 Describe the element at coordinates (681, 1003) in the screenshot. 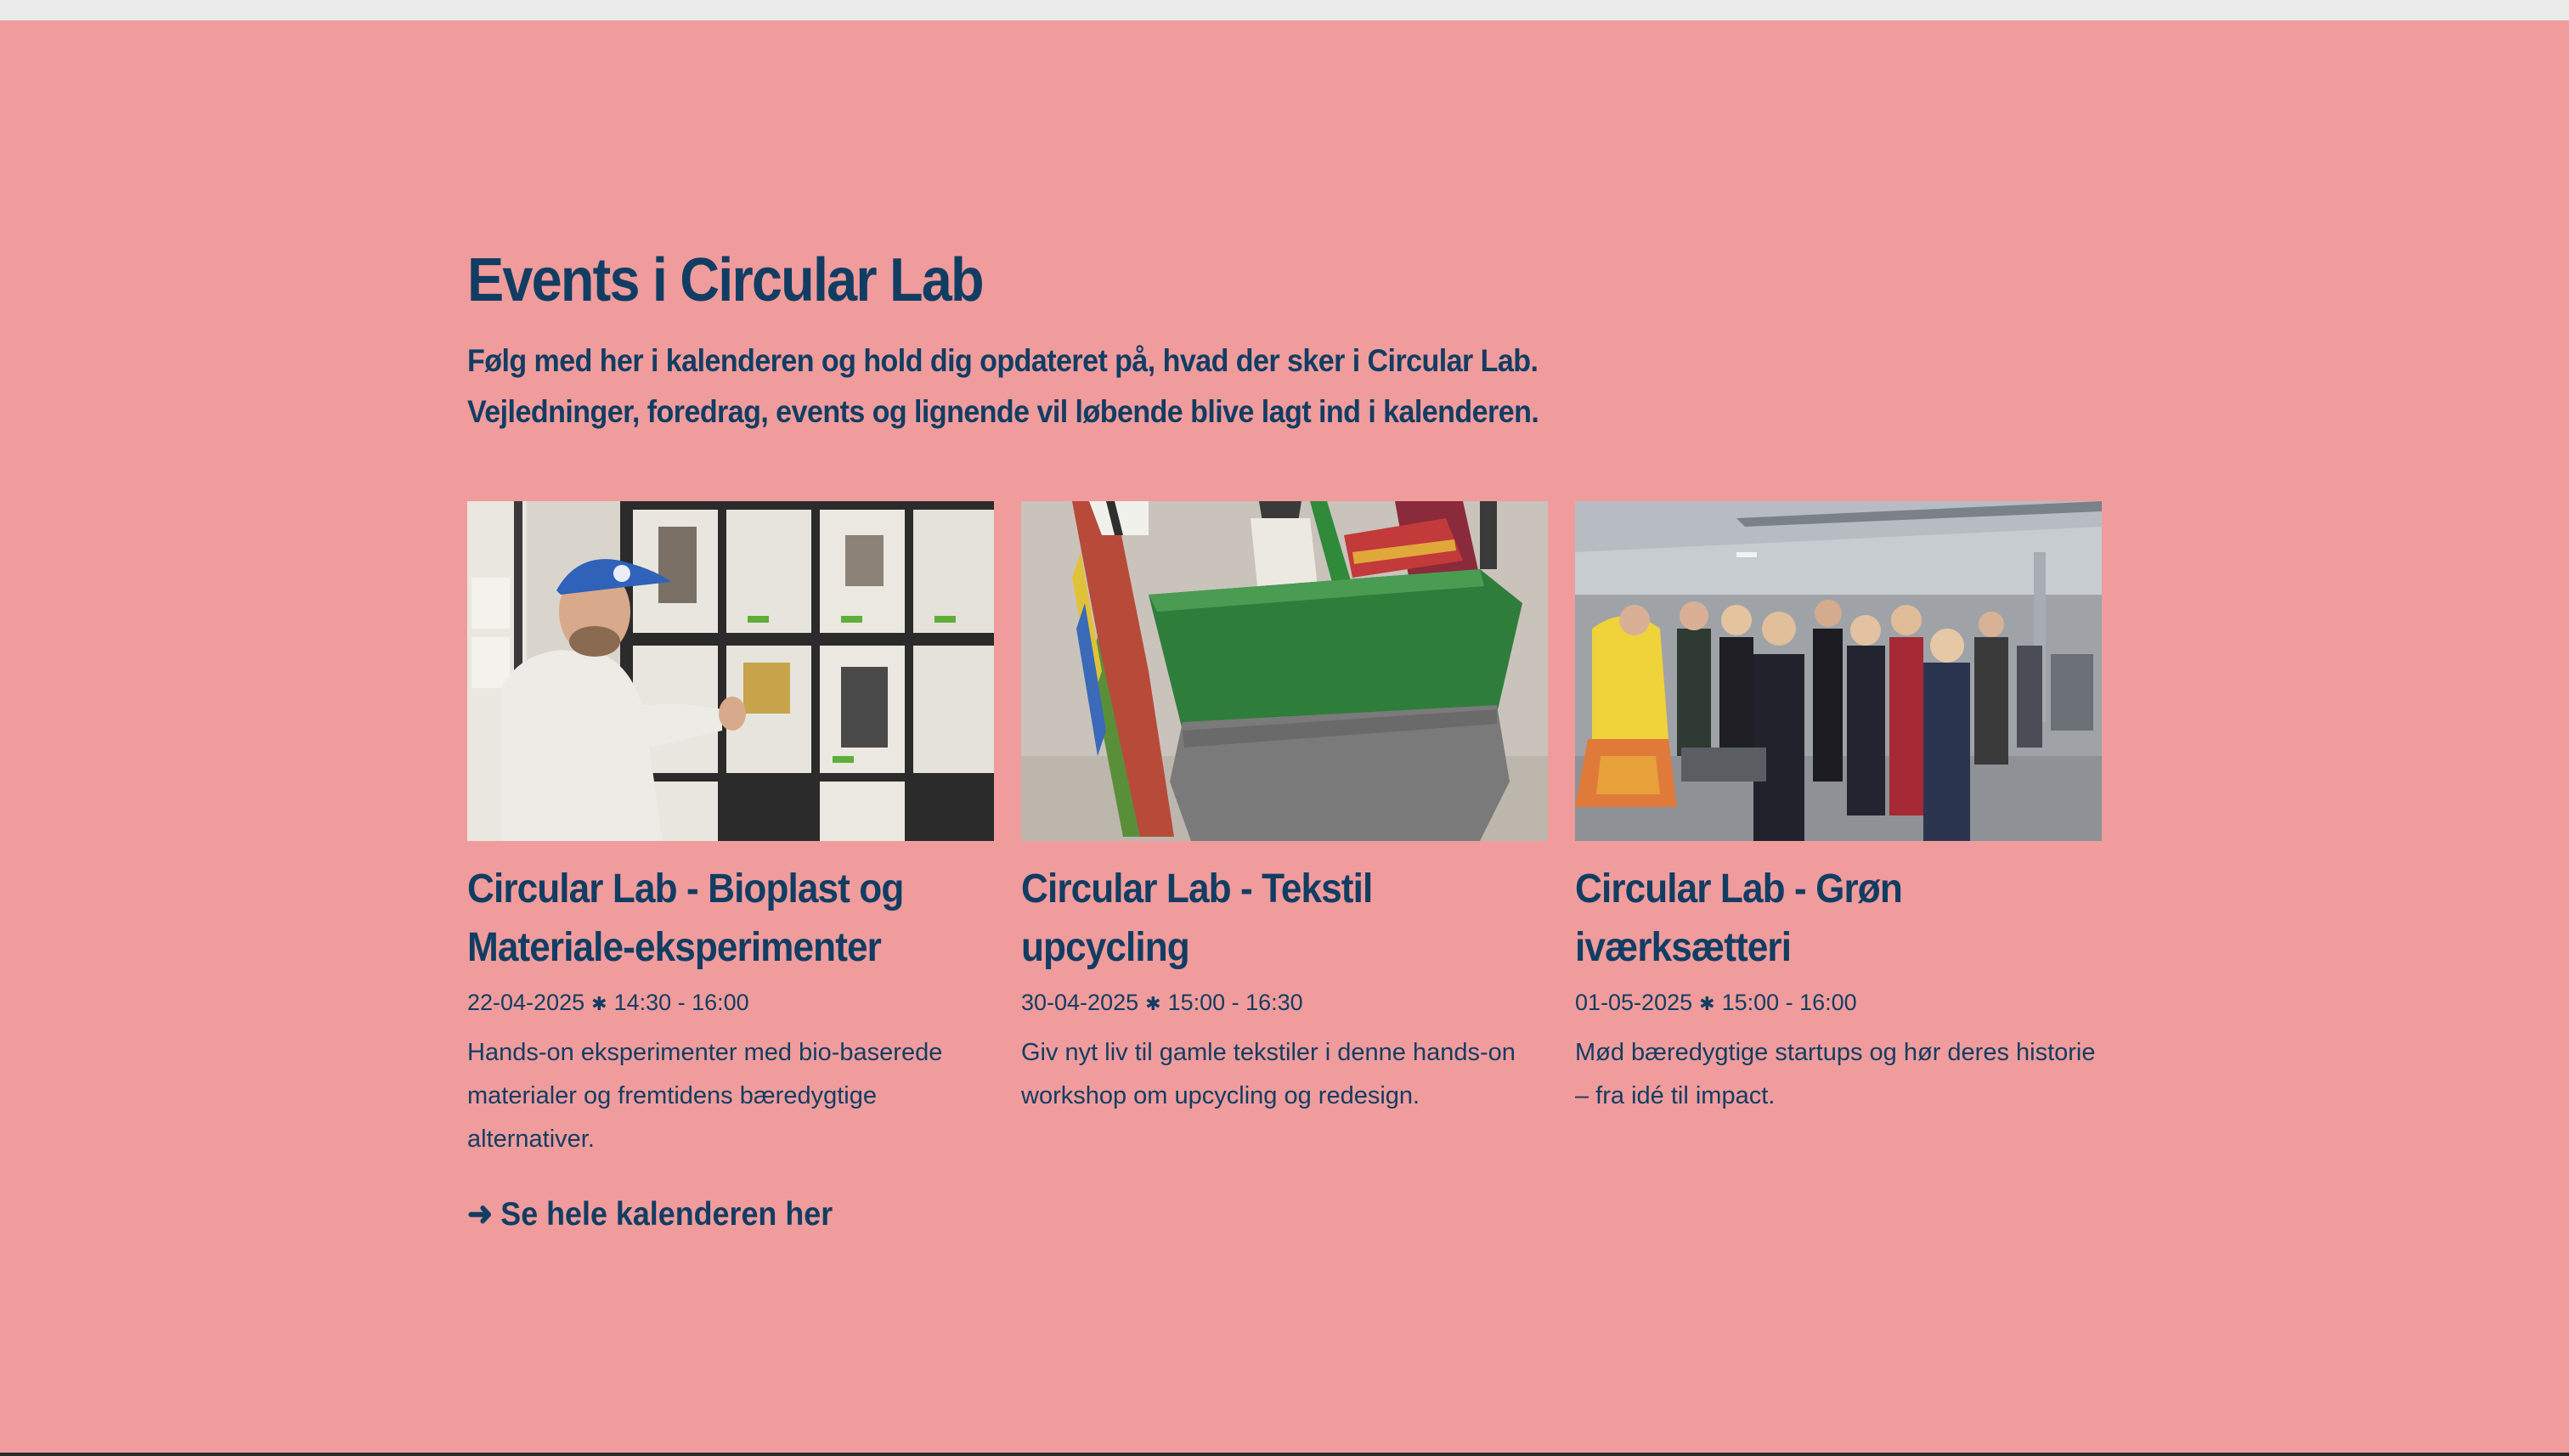

I see `event-time: 14:30 - 16:00` at that location.